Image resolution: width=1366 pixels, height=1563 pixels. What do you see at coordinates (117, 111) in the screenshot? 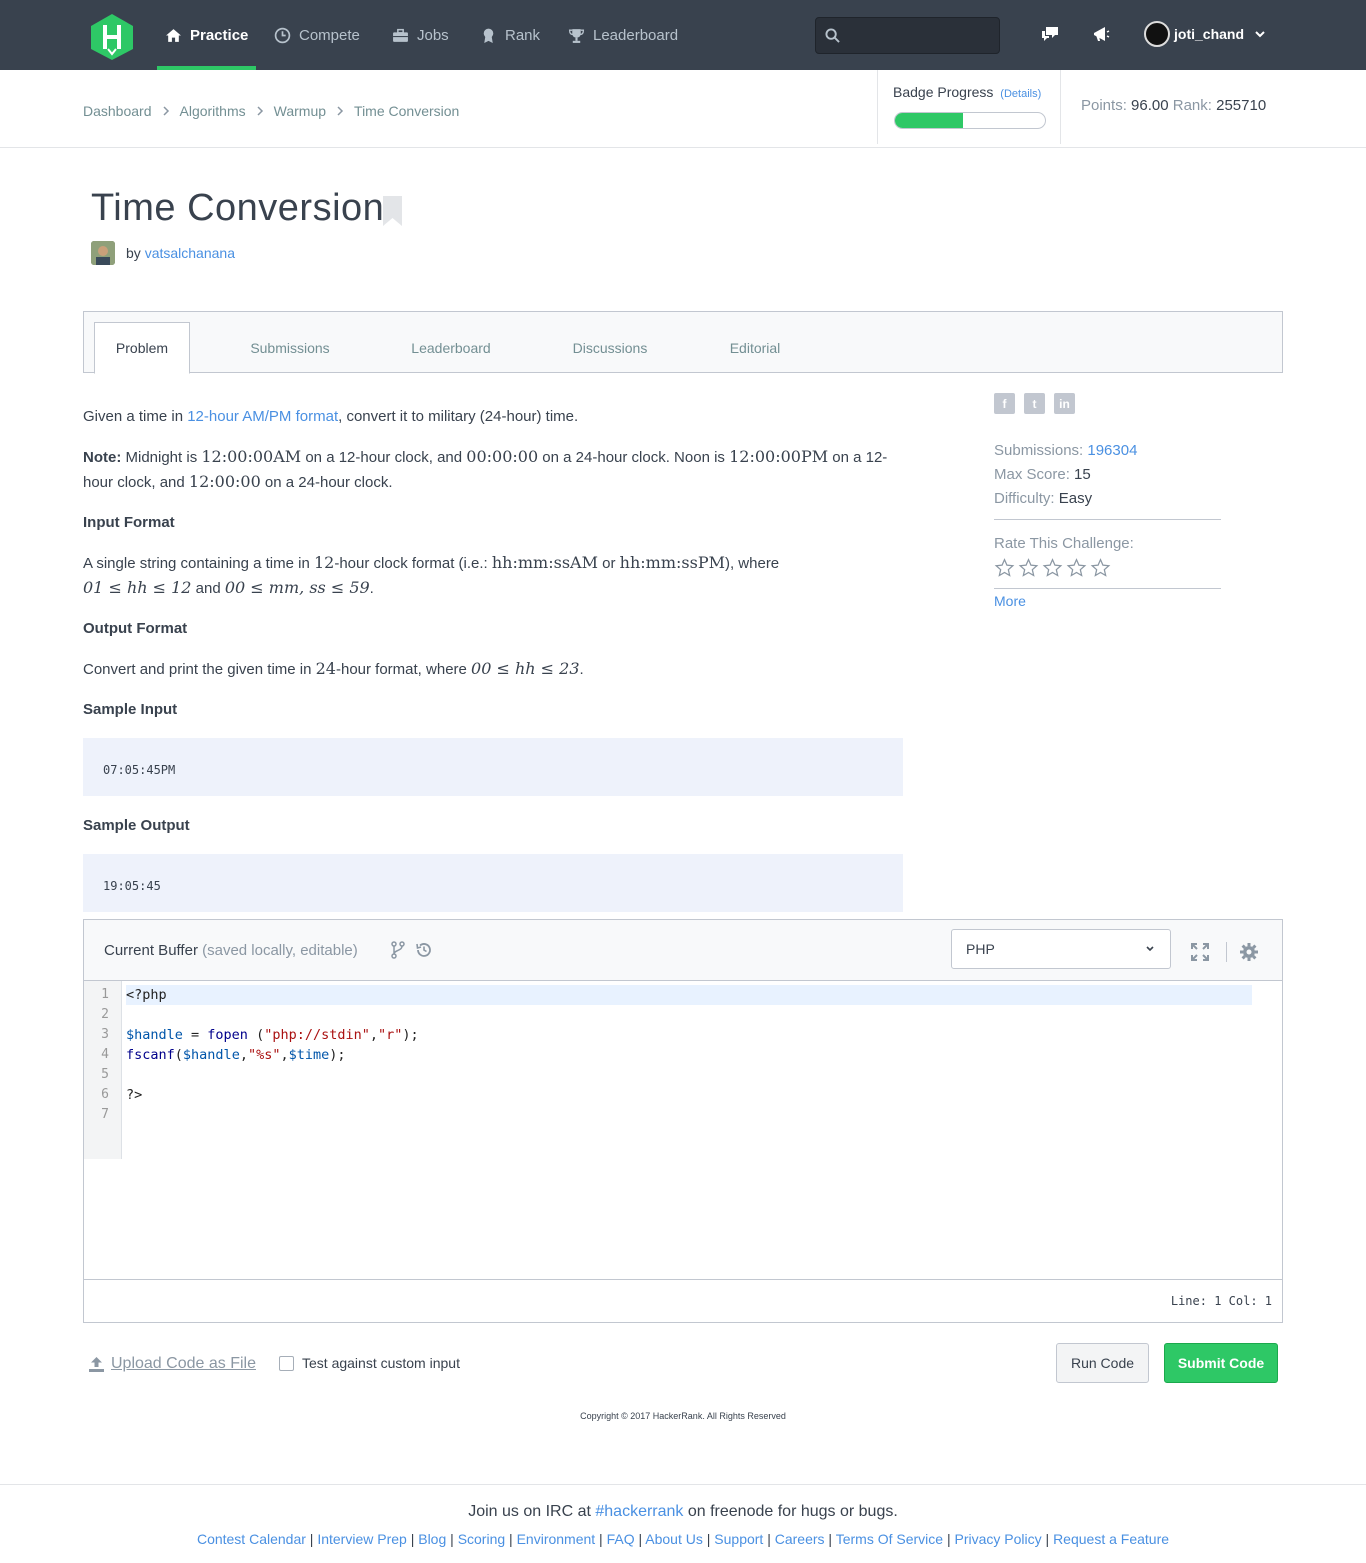
I see `breadcrumb-dashboard: Dashboard` at bounding box center [117, 111].